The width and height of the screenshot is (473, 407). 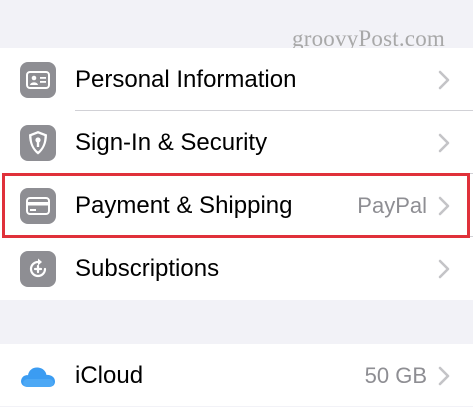 I want to click on storage-value: 50 GB, so click(x=395, y=375).